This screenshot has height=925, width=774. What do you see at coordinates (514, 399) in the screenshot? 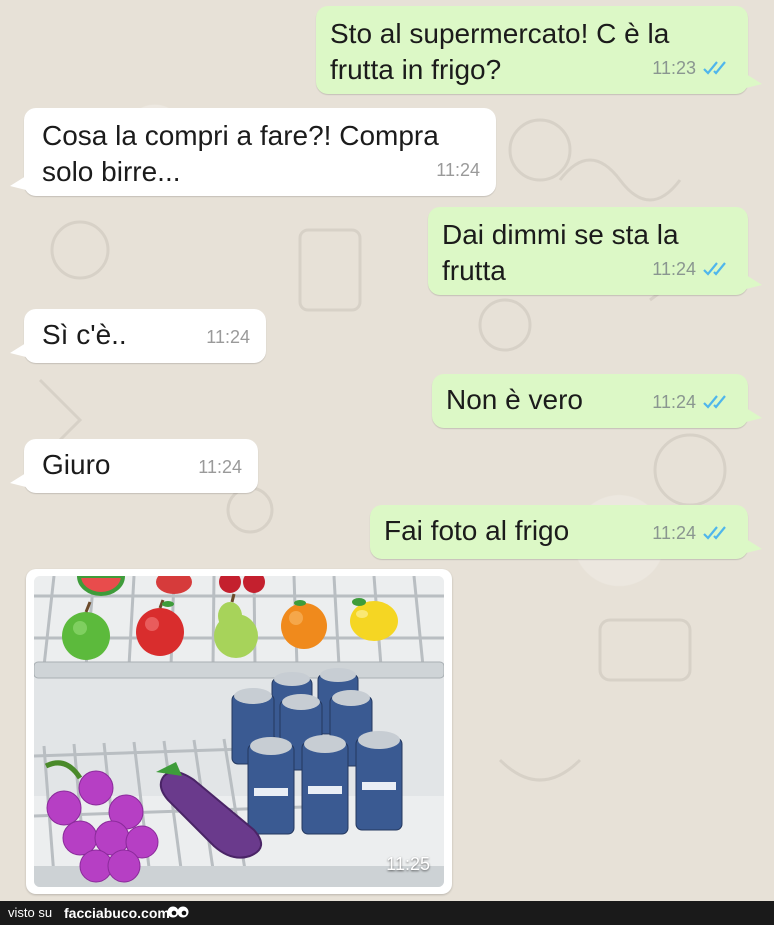
I see `message-text-line: Non è vero` at bounding box center [514, 399].